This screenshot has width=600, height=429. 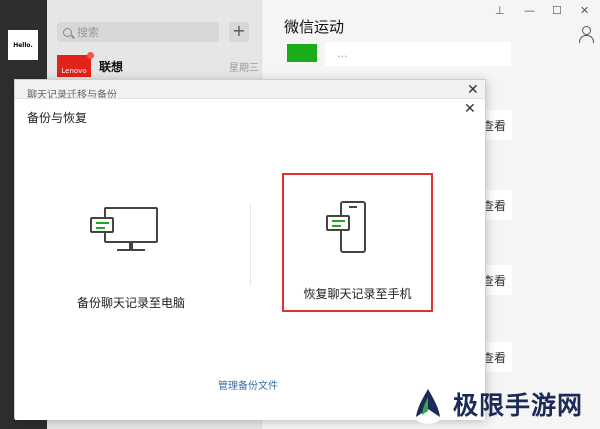 I want to click on list-item: Lenovo 联想 星期三, so click(x=158, y=65).